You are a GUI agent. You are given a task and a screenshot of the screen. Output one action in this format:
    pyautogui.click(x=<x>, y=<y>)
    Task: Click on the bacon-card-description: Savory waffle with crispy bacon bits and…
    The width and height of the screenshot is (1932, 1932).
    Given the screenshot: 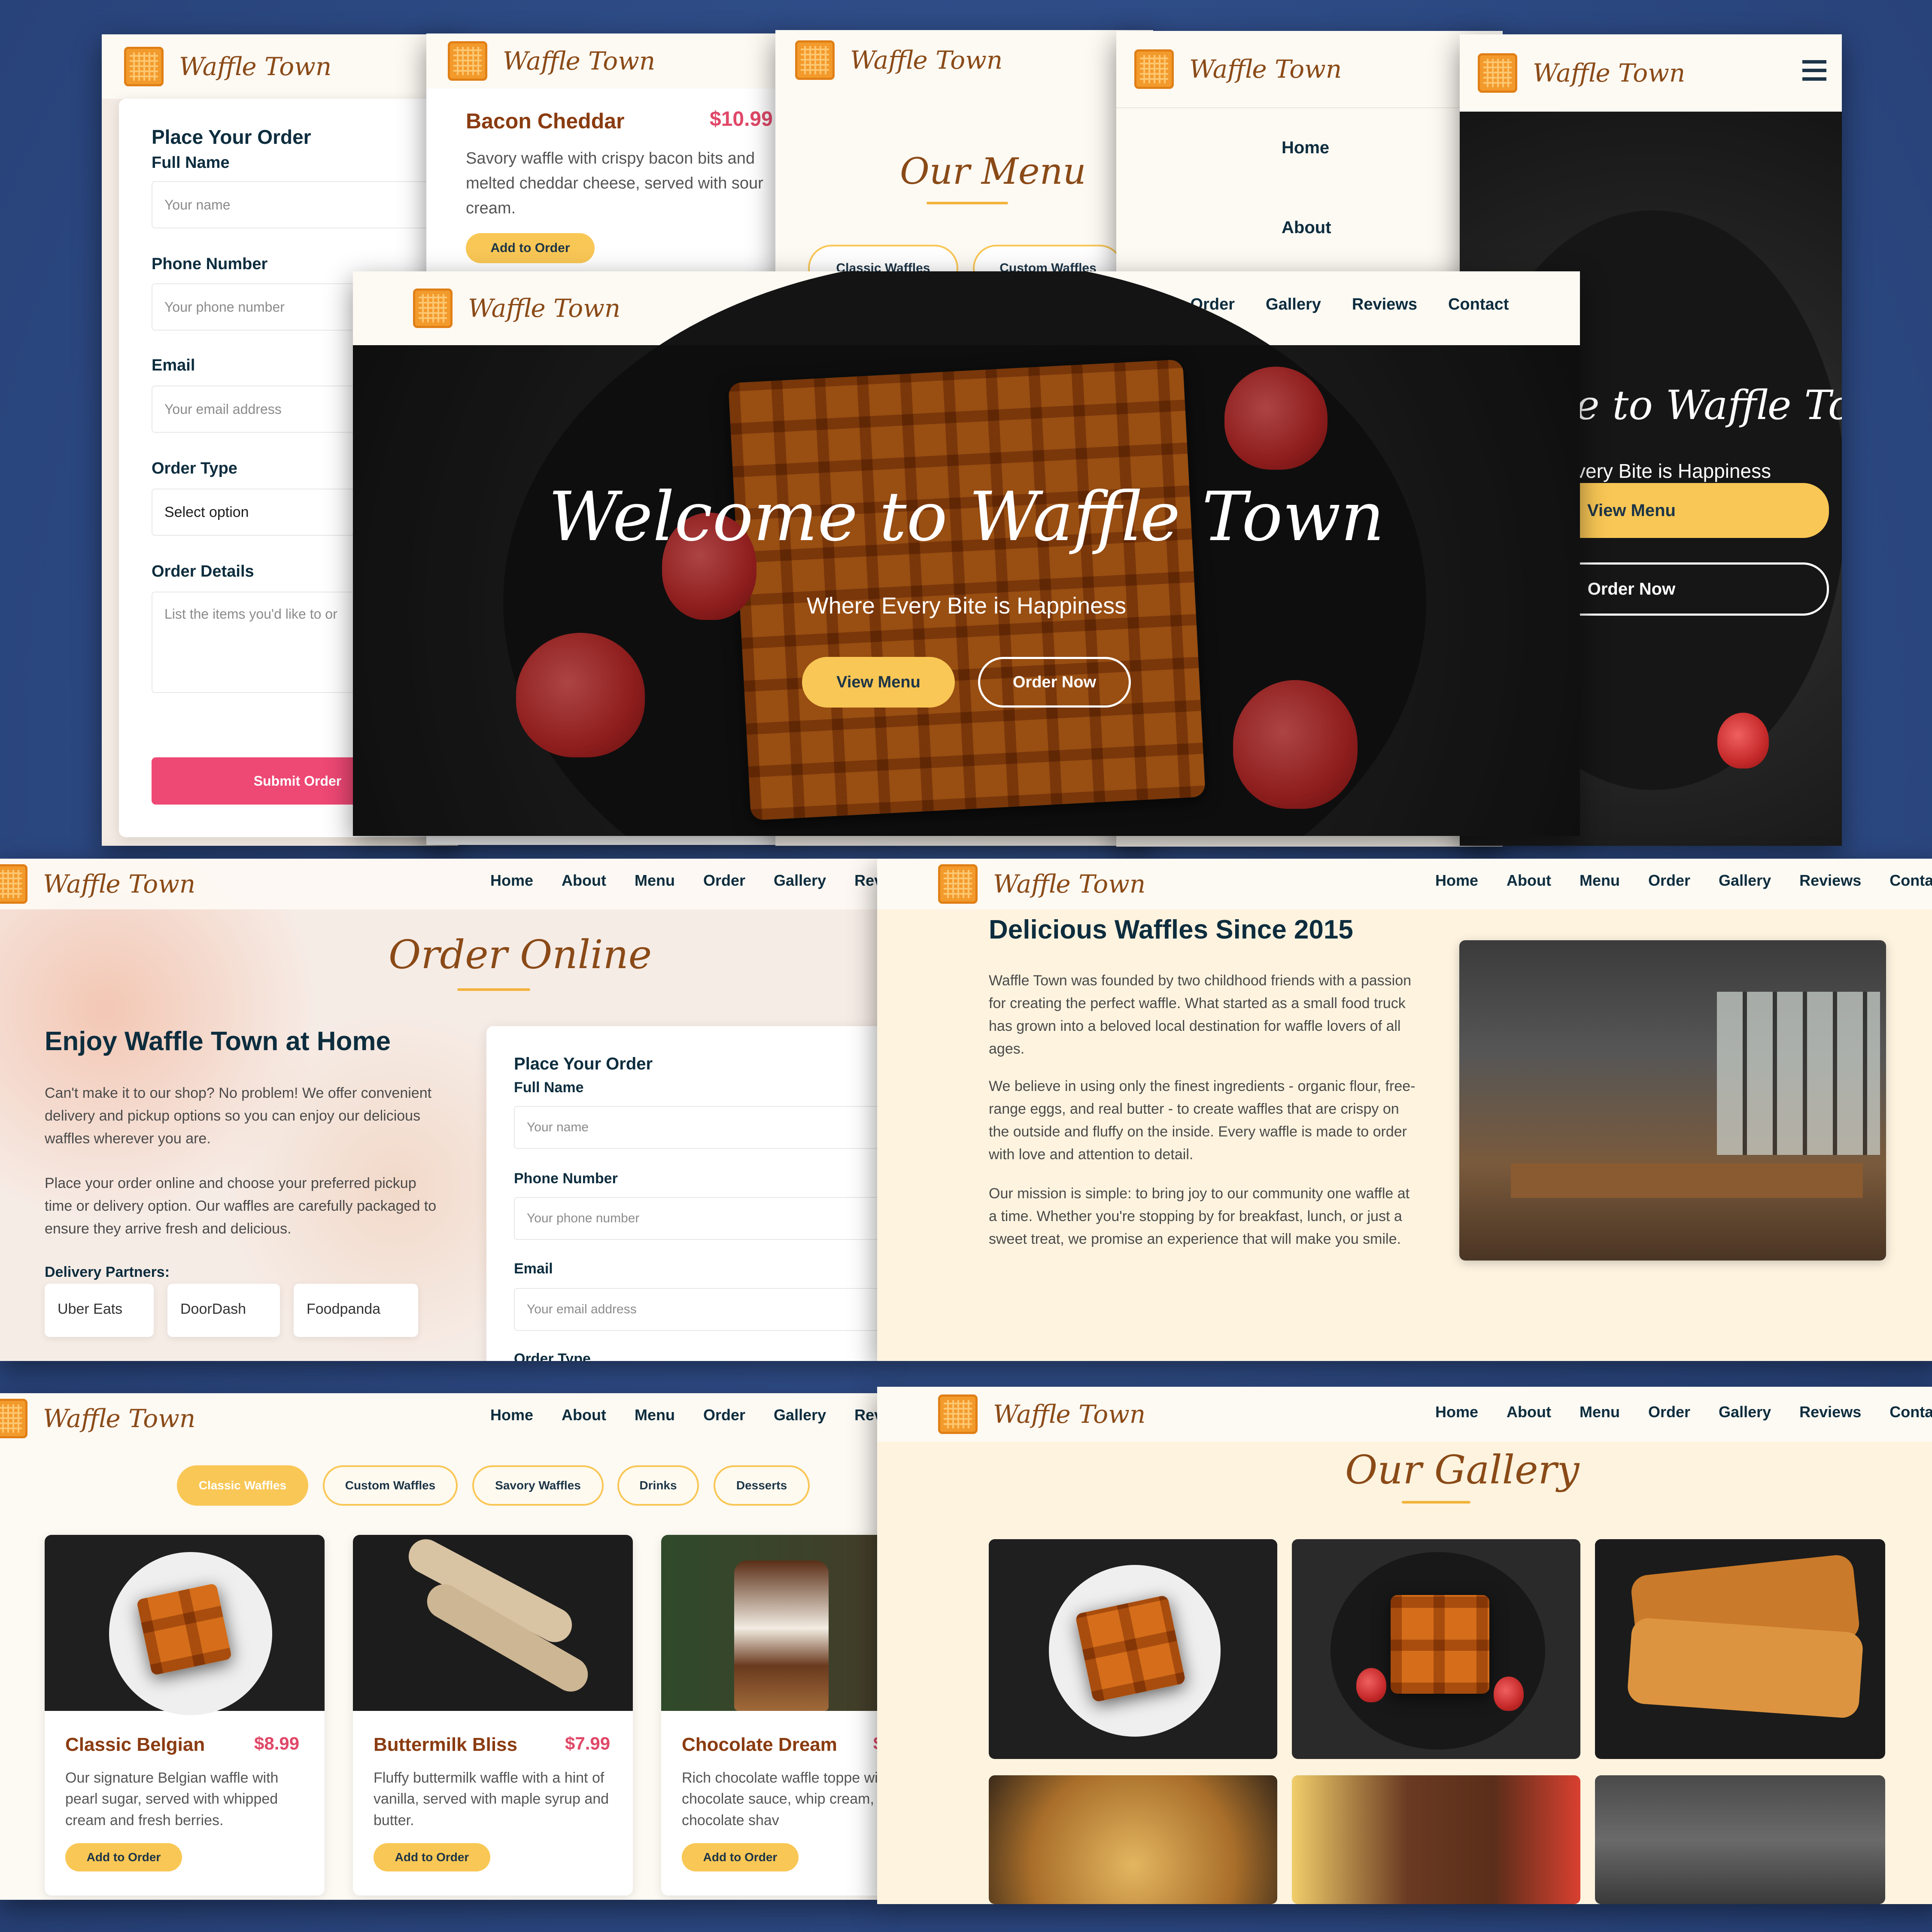 What is the action you would take?
    pyautogui.click(x=614, y=183)
    